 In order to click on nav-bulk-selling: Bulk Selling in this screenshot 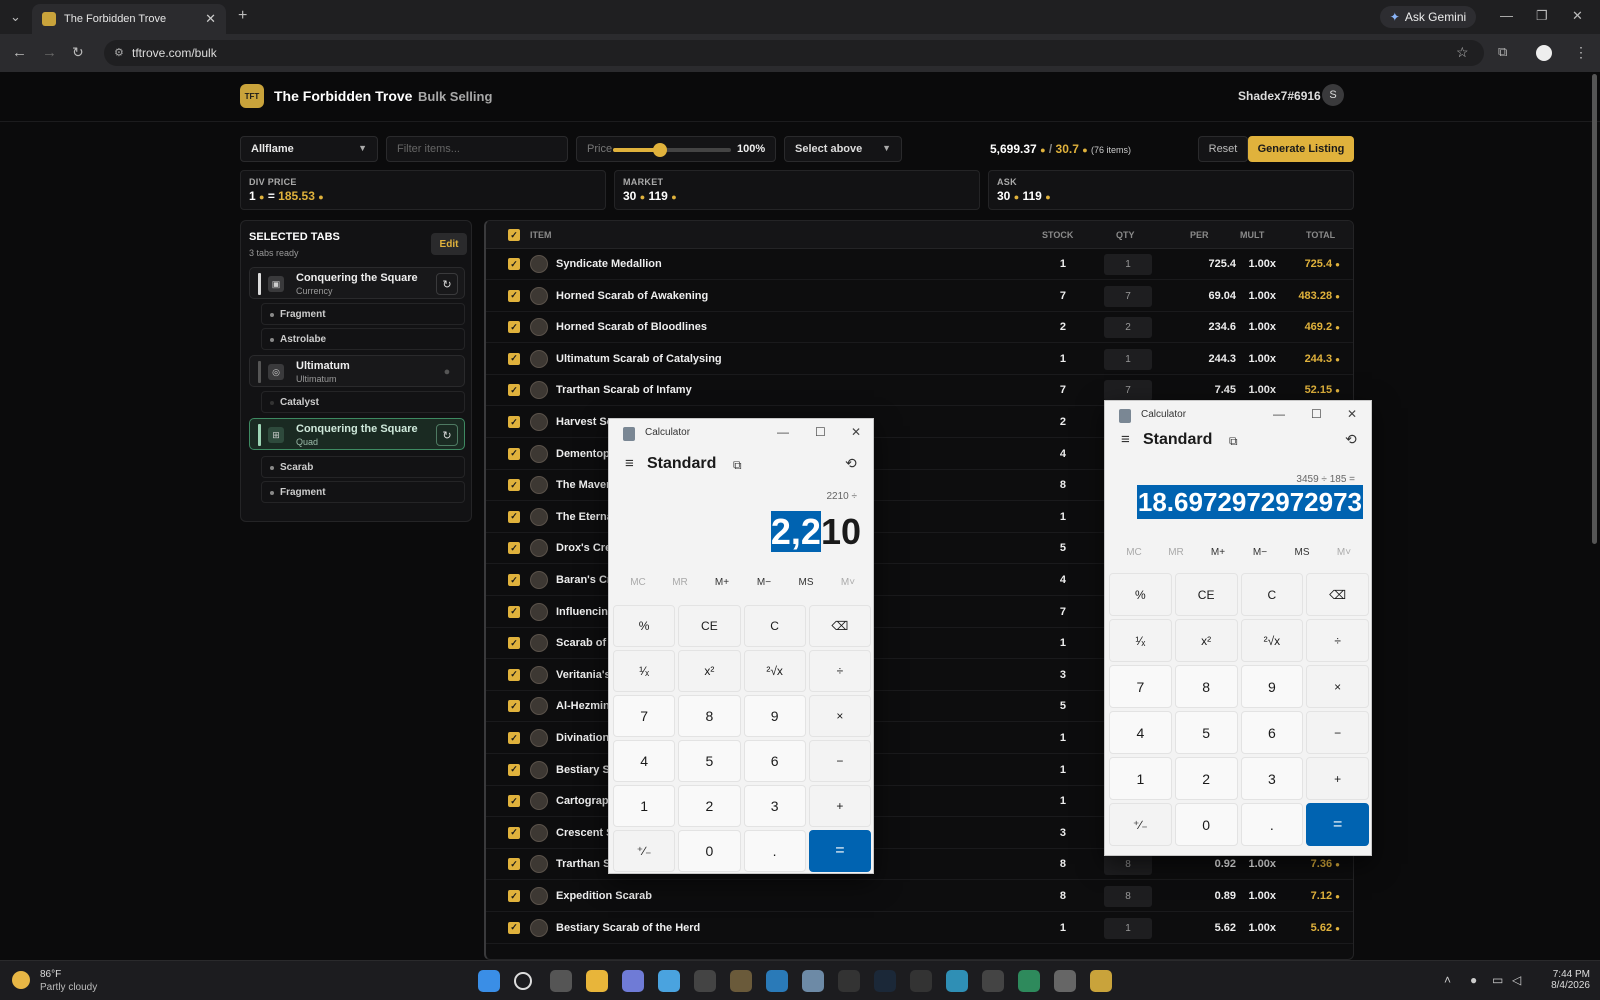, I will do `click(455, 96)`.